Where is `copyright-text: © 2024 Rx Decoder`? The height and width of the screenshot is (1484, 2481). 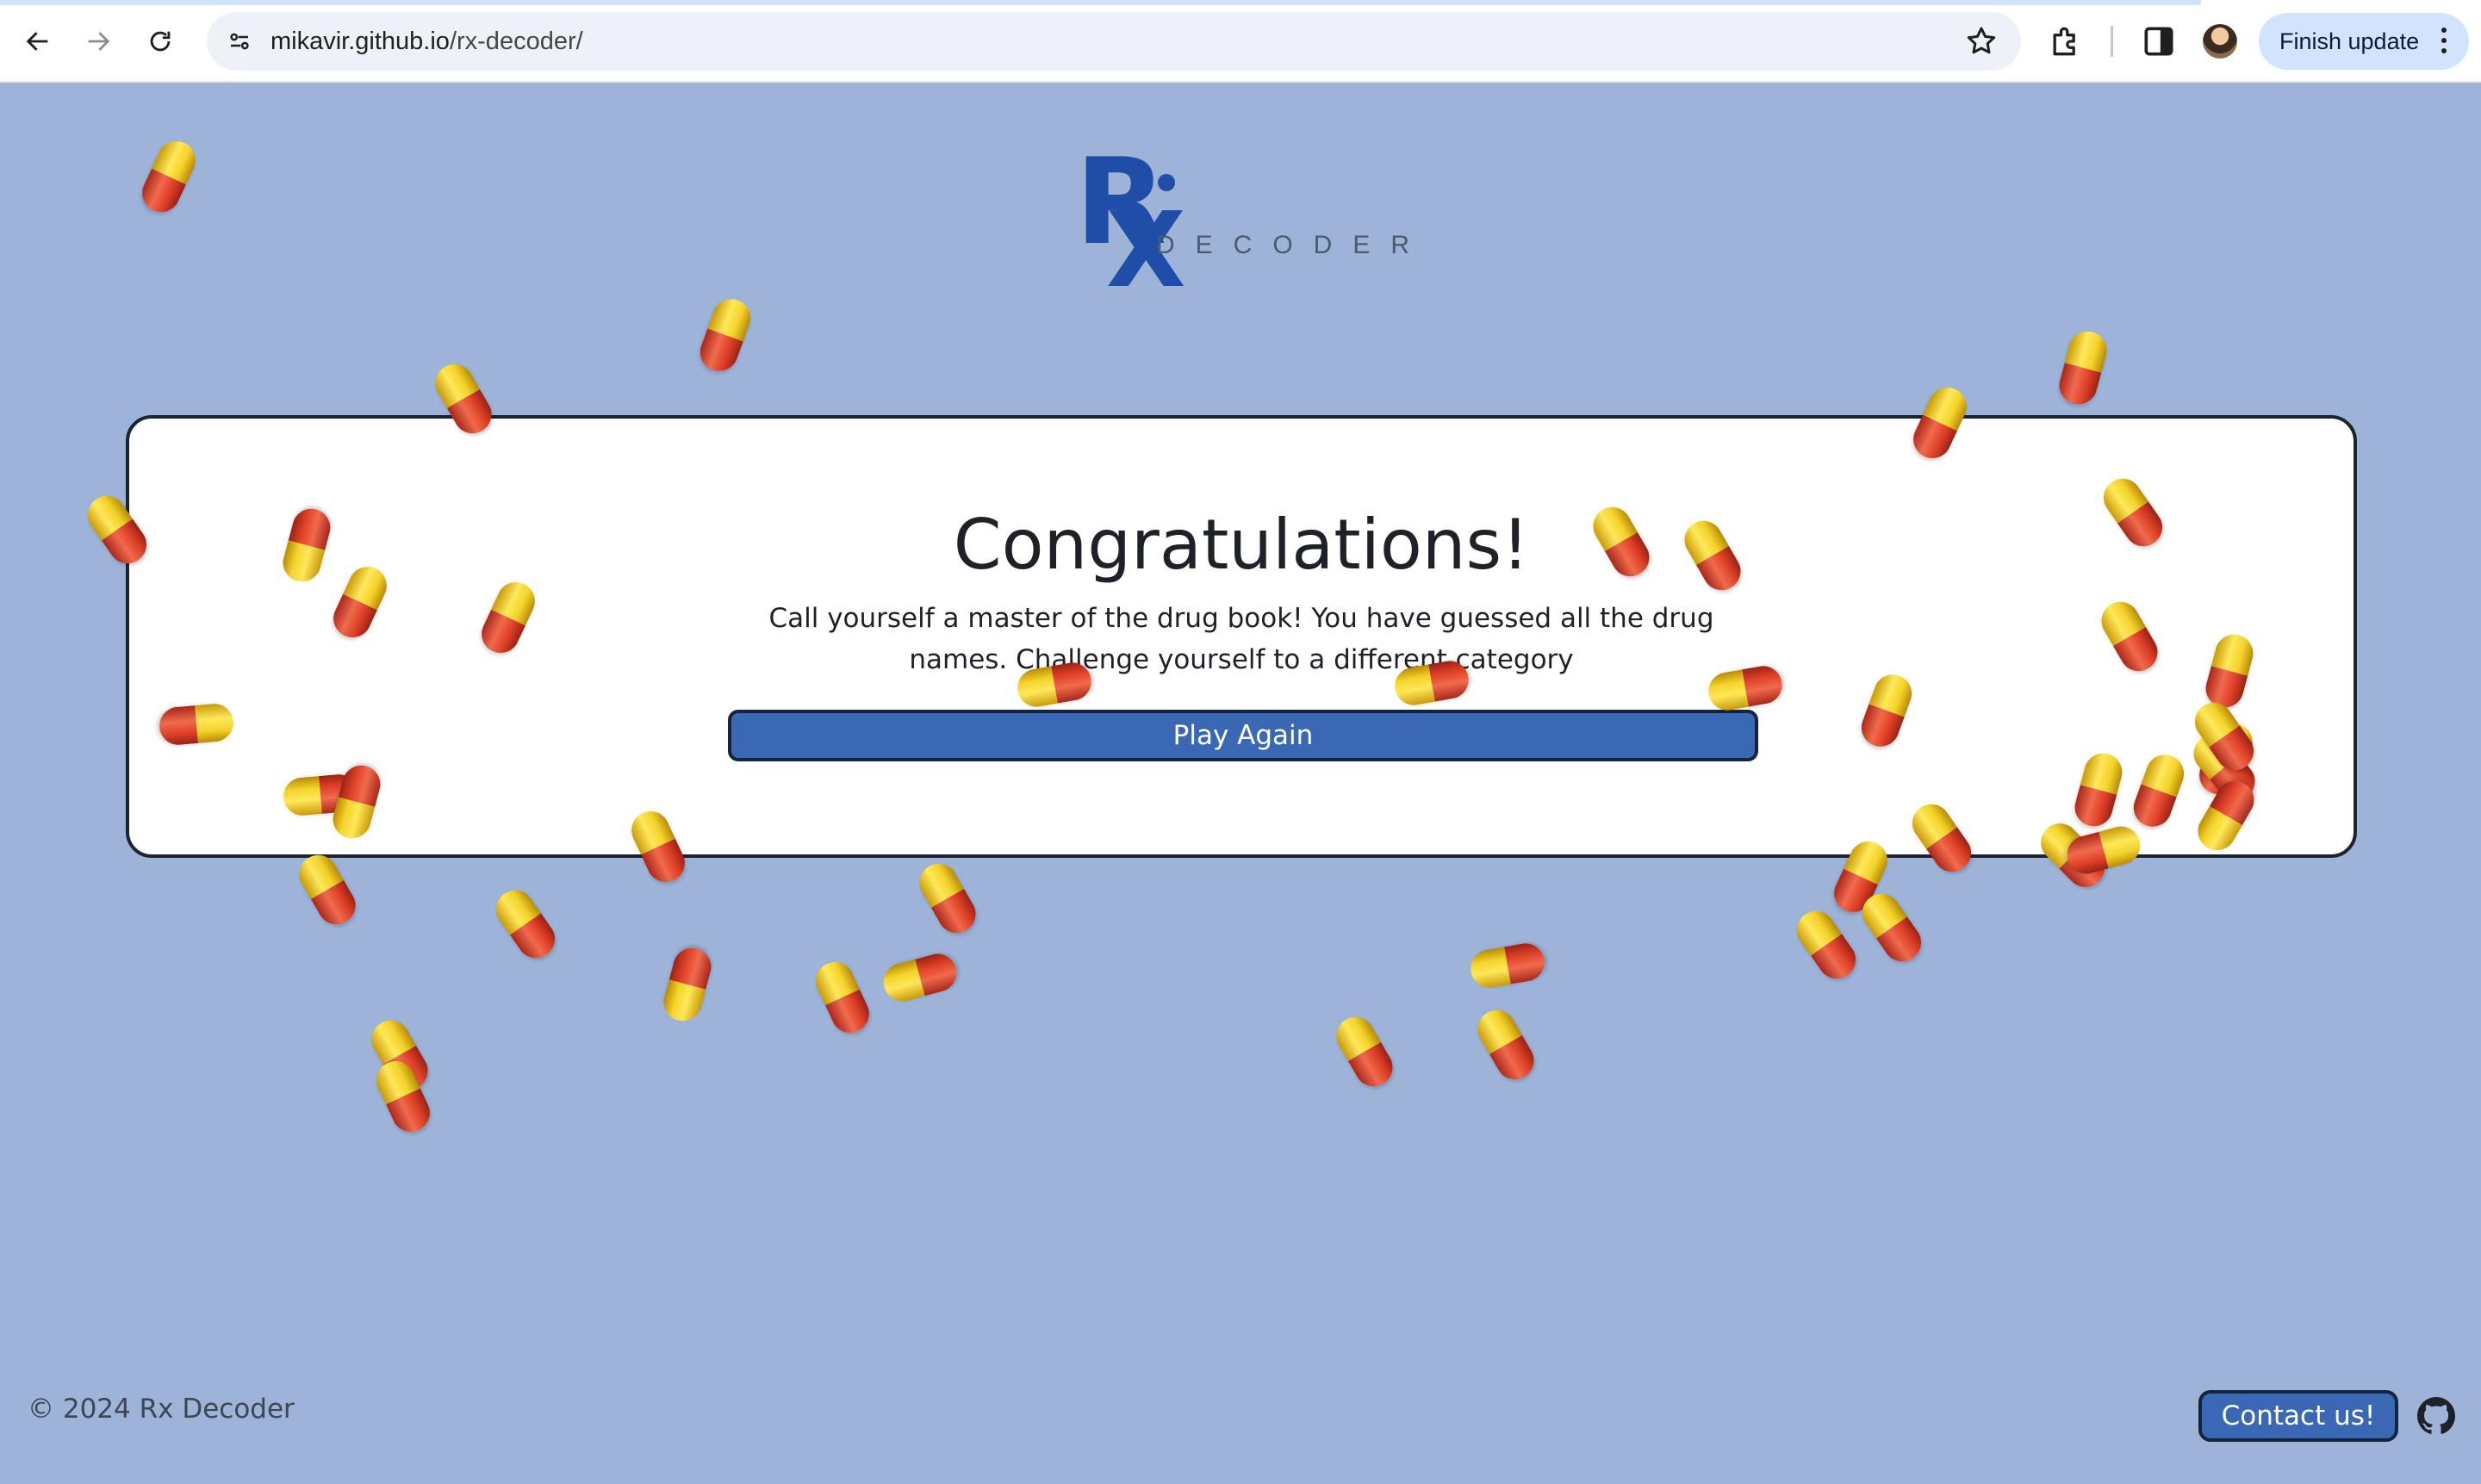 copyright-text: © 2024 Rx Decoder is located at coordinates (161, 1409).